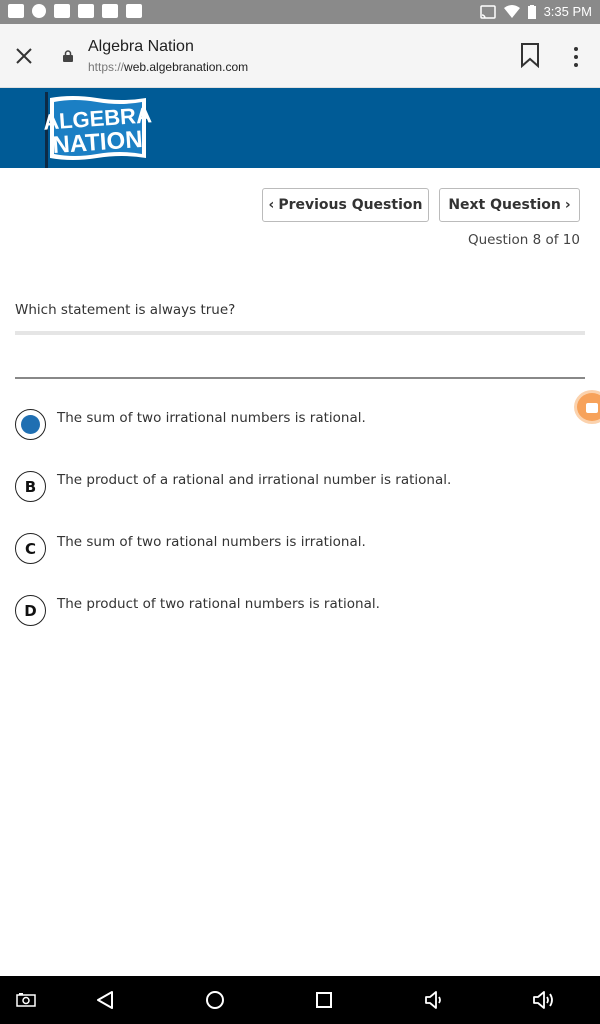 The height and width of the screenshot is (1024, 600). What do you see at coordinates (435, 1000) in the screenshot?
I see `volume-down-icon` at bounding box center [435, 1000].